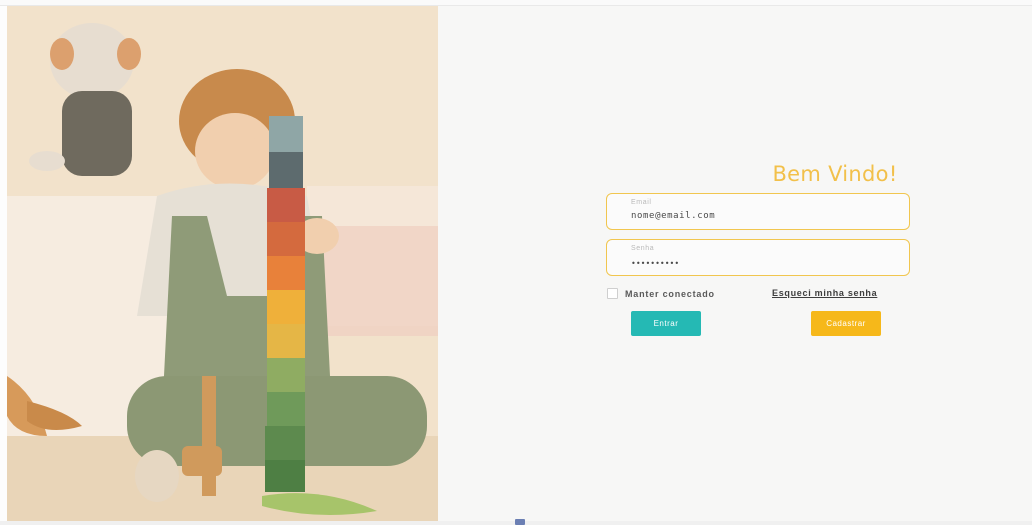  What do you see at coordinates (612, 293) in the screenshot?
I see `remember-me-checkbox` at bounding box center [612, 293].